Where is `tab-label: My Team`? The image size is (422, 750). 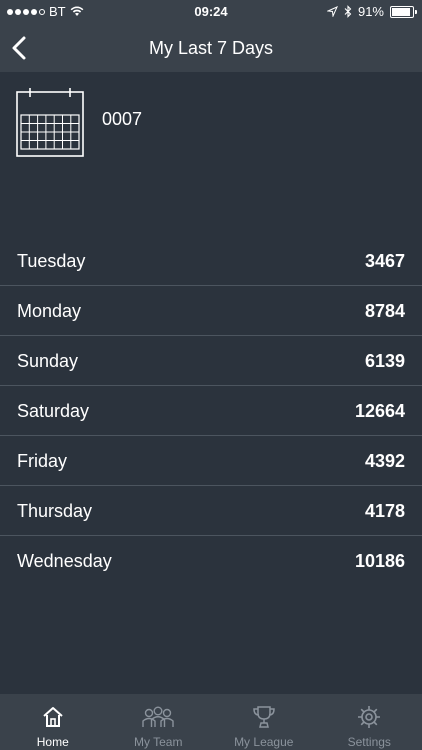
tab-label: My Team is located at coordinates (158, 742).